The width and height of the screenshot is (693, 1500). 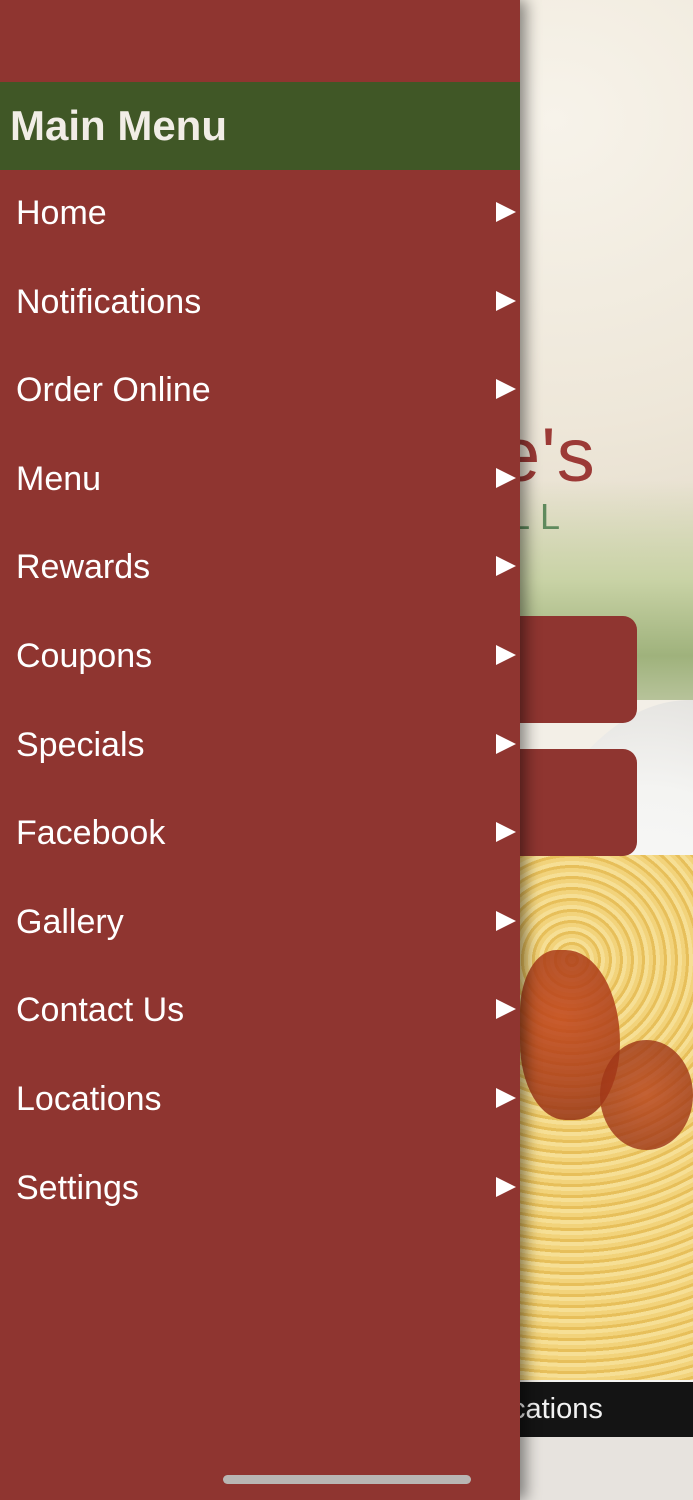 I want to click on menu-item-label: Gallery, so click(x=70, y=921).